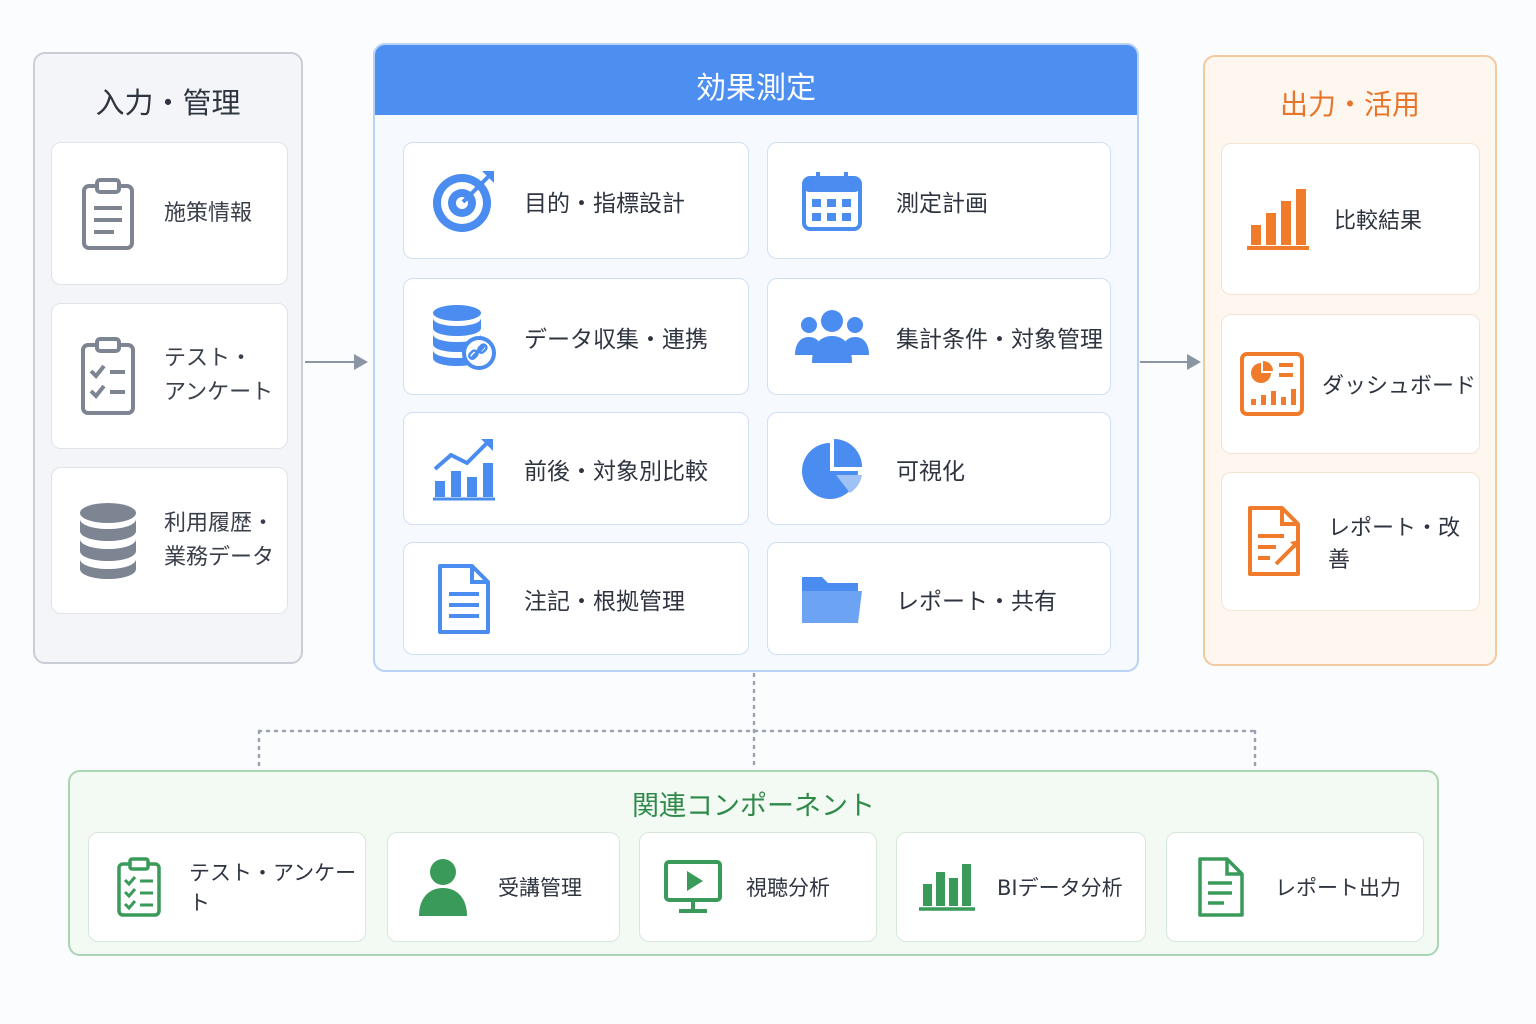 The height and width of the screenshot is (1024, 1536). What do you see at coordinates (219, 540) in the screenshot?
I see `input-item-label: 利用履歴・ 業務データ` at bounding box center [219, 540].